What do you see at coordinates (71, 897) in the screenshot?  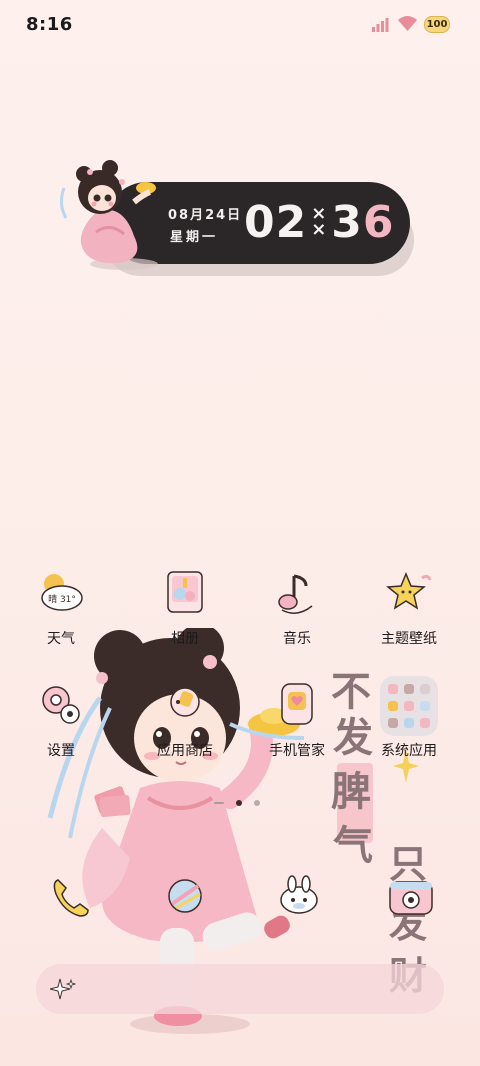 I see `phone-icon` at bounding box center [71, 897].